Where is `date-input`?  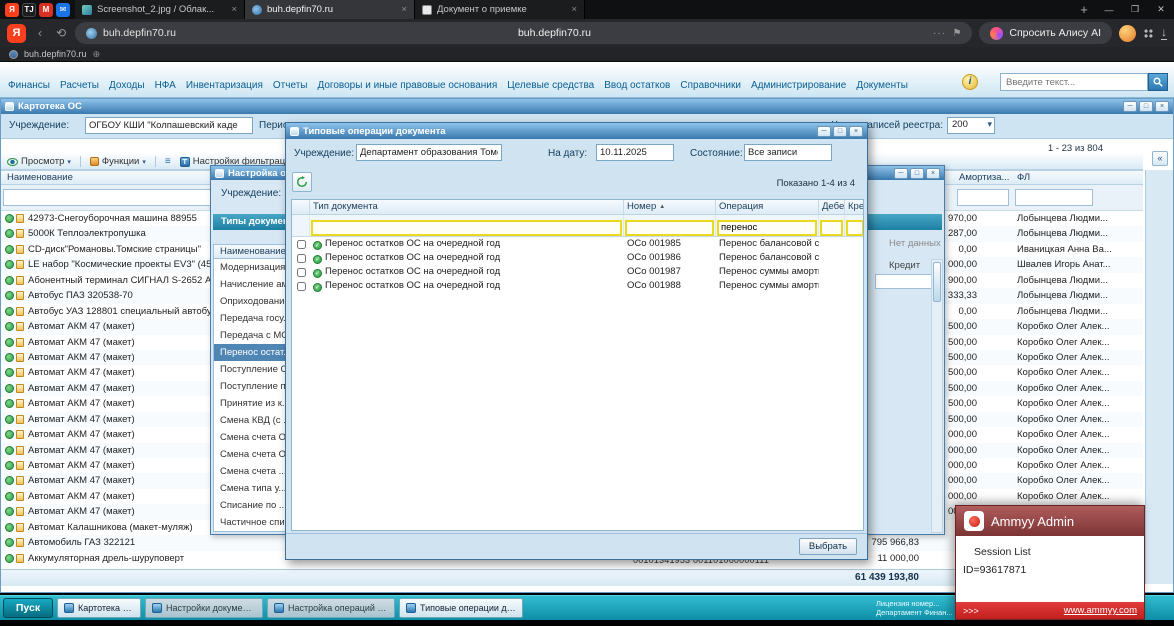
date-input is located at coordinates (635, 152).